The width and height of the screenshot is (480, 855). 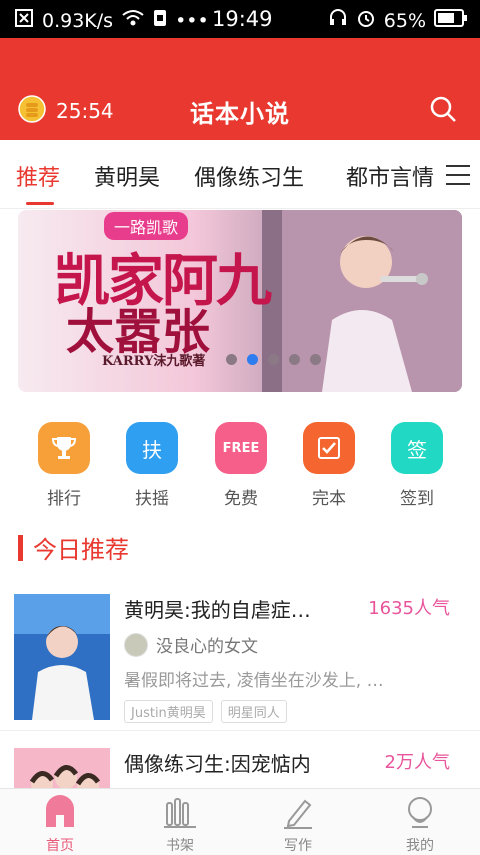 I want to click on quick-ranking: 排行, so click(x=64, y=465).